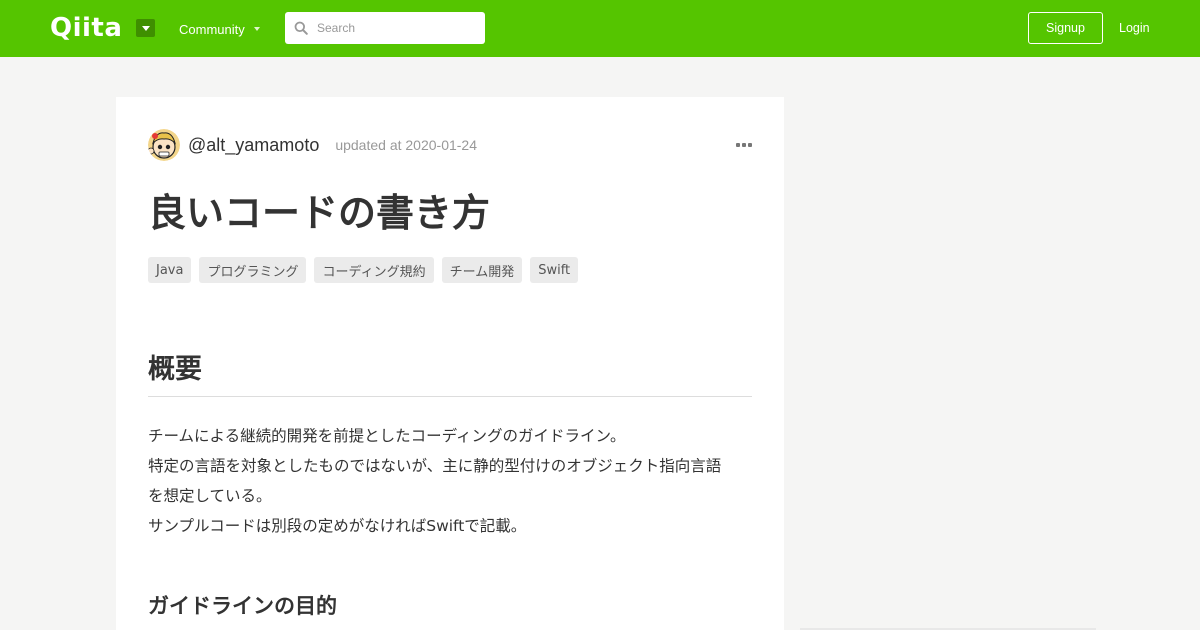 This screenshot has width=1200, height=630. Describe the element at coordinates (253, 145) in the screenshot. I see `author-name: @alt_yamamoto` at that location.